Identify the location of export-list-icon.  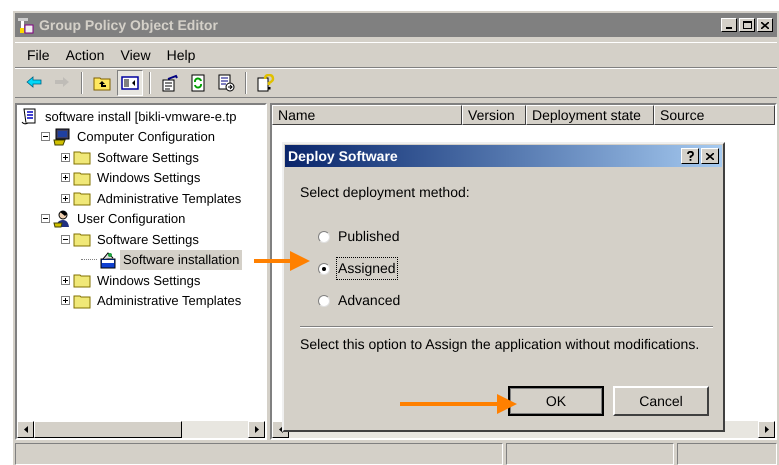
(226, 83).